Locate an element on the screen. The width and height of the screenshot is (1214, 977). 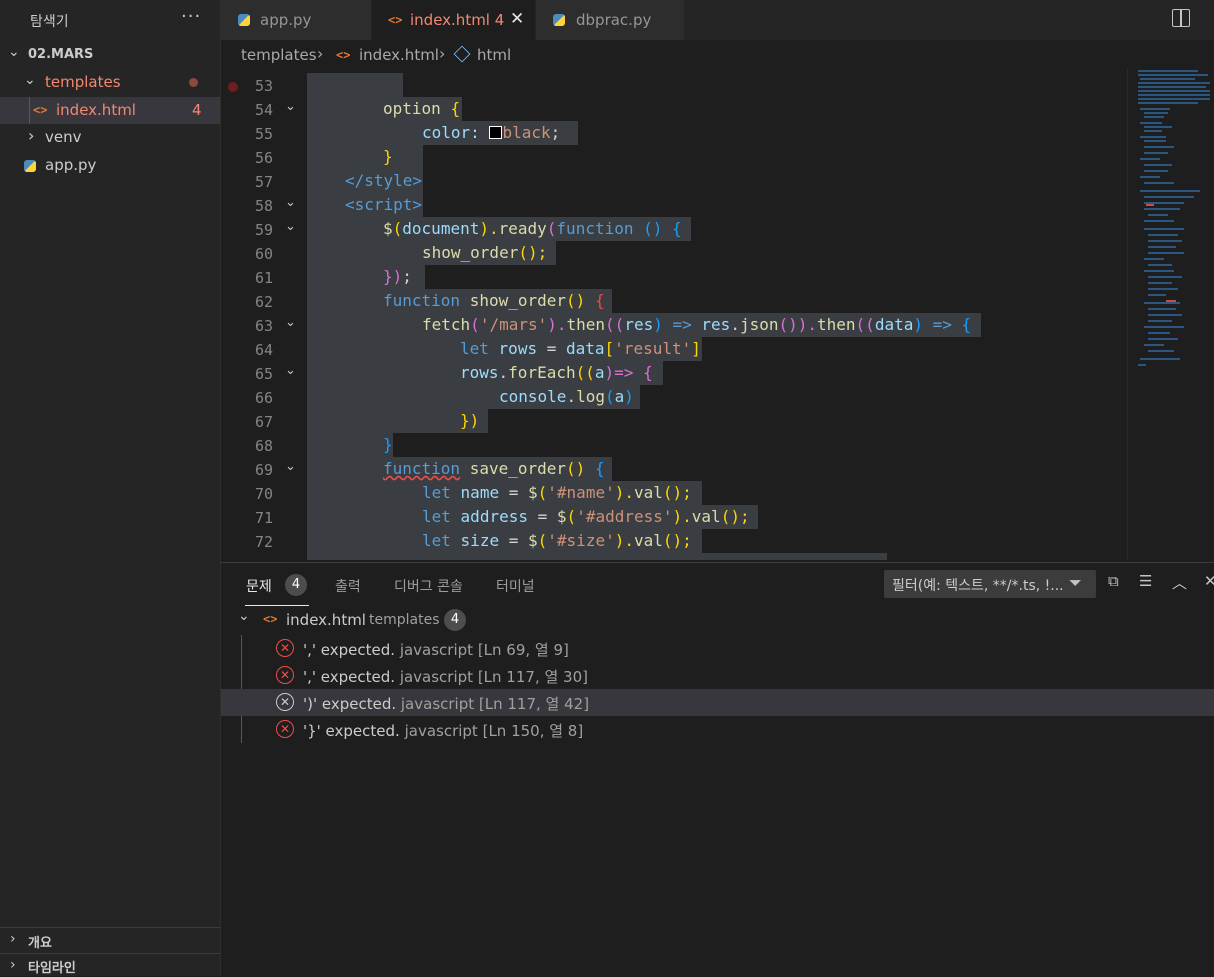
file-index-html: <> index.html 4 is located at coordinates (110, 110).